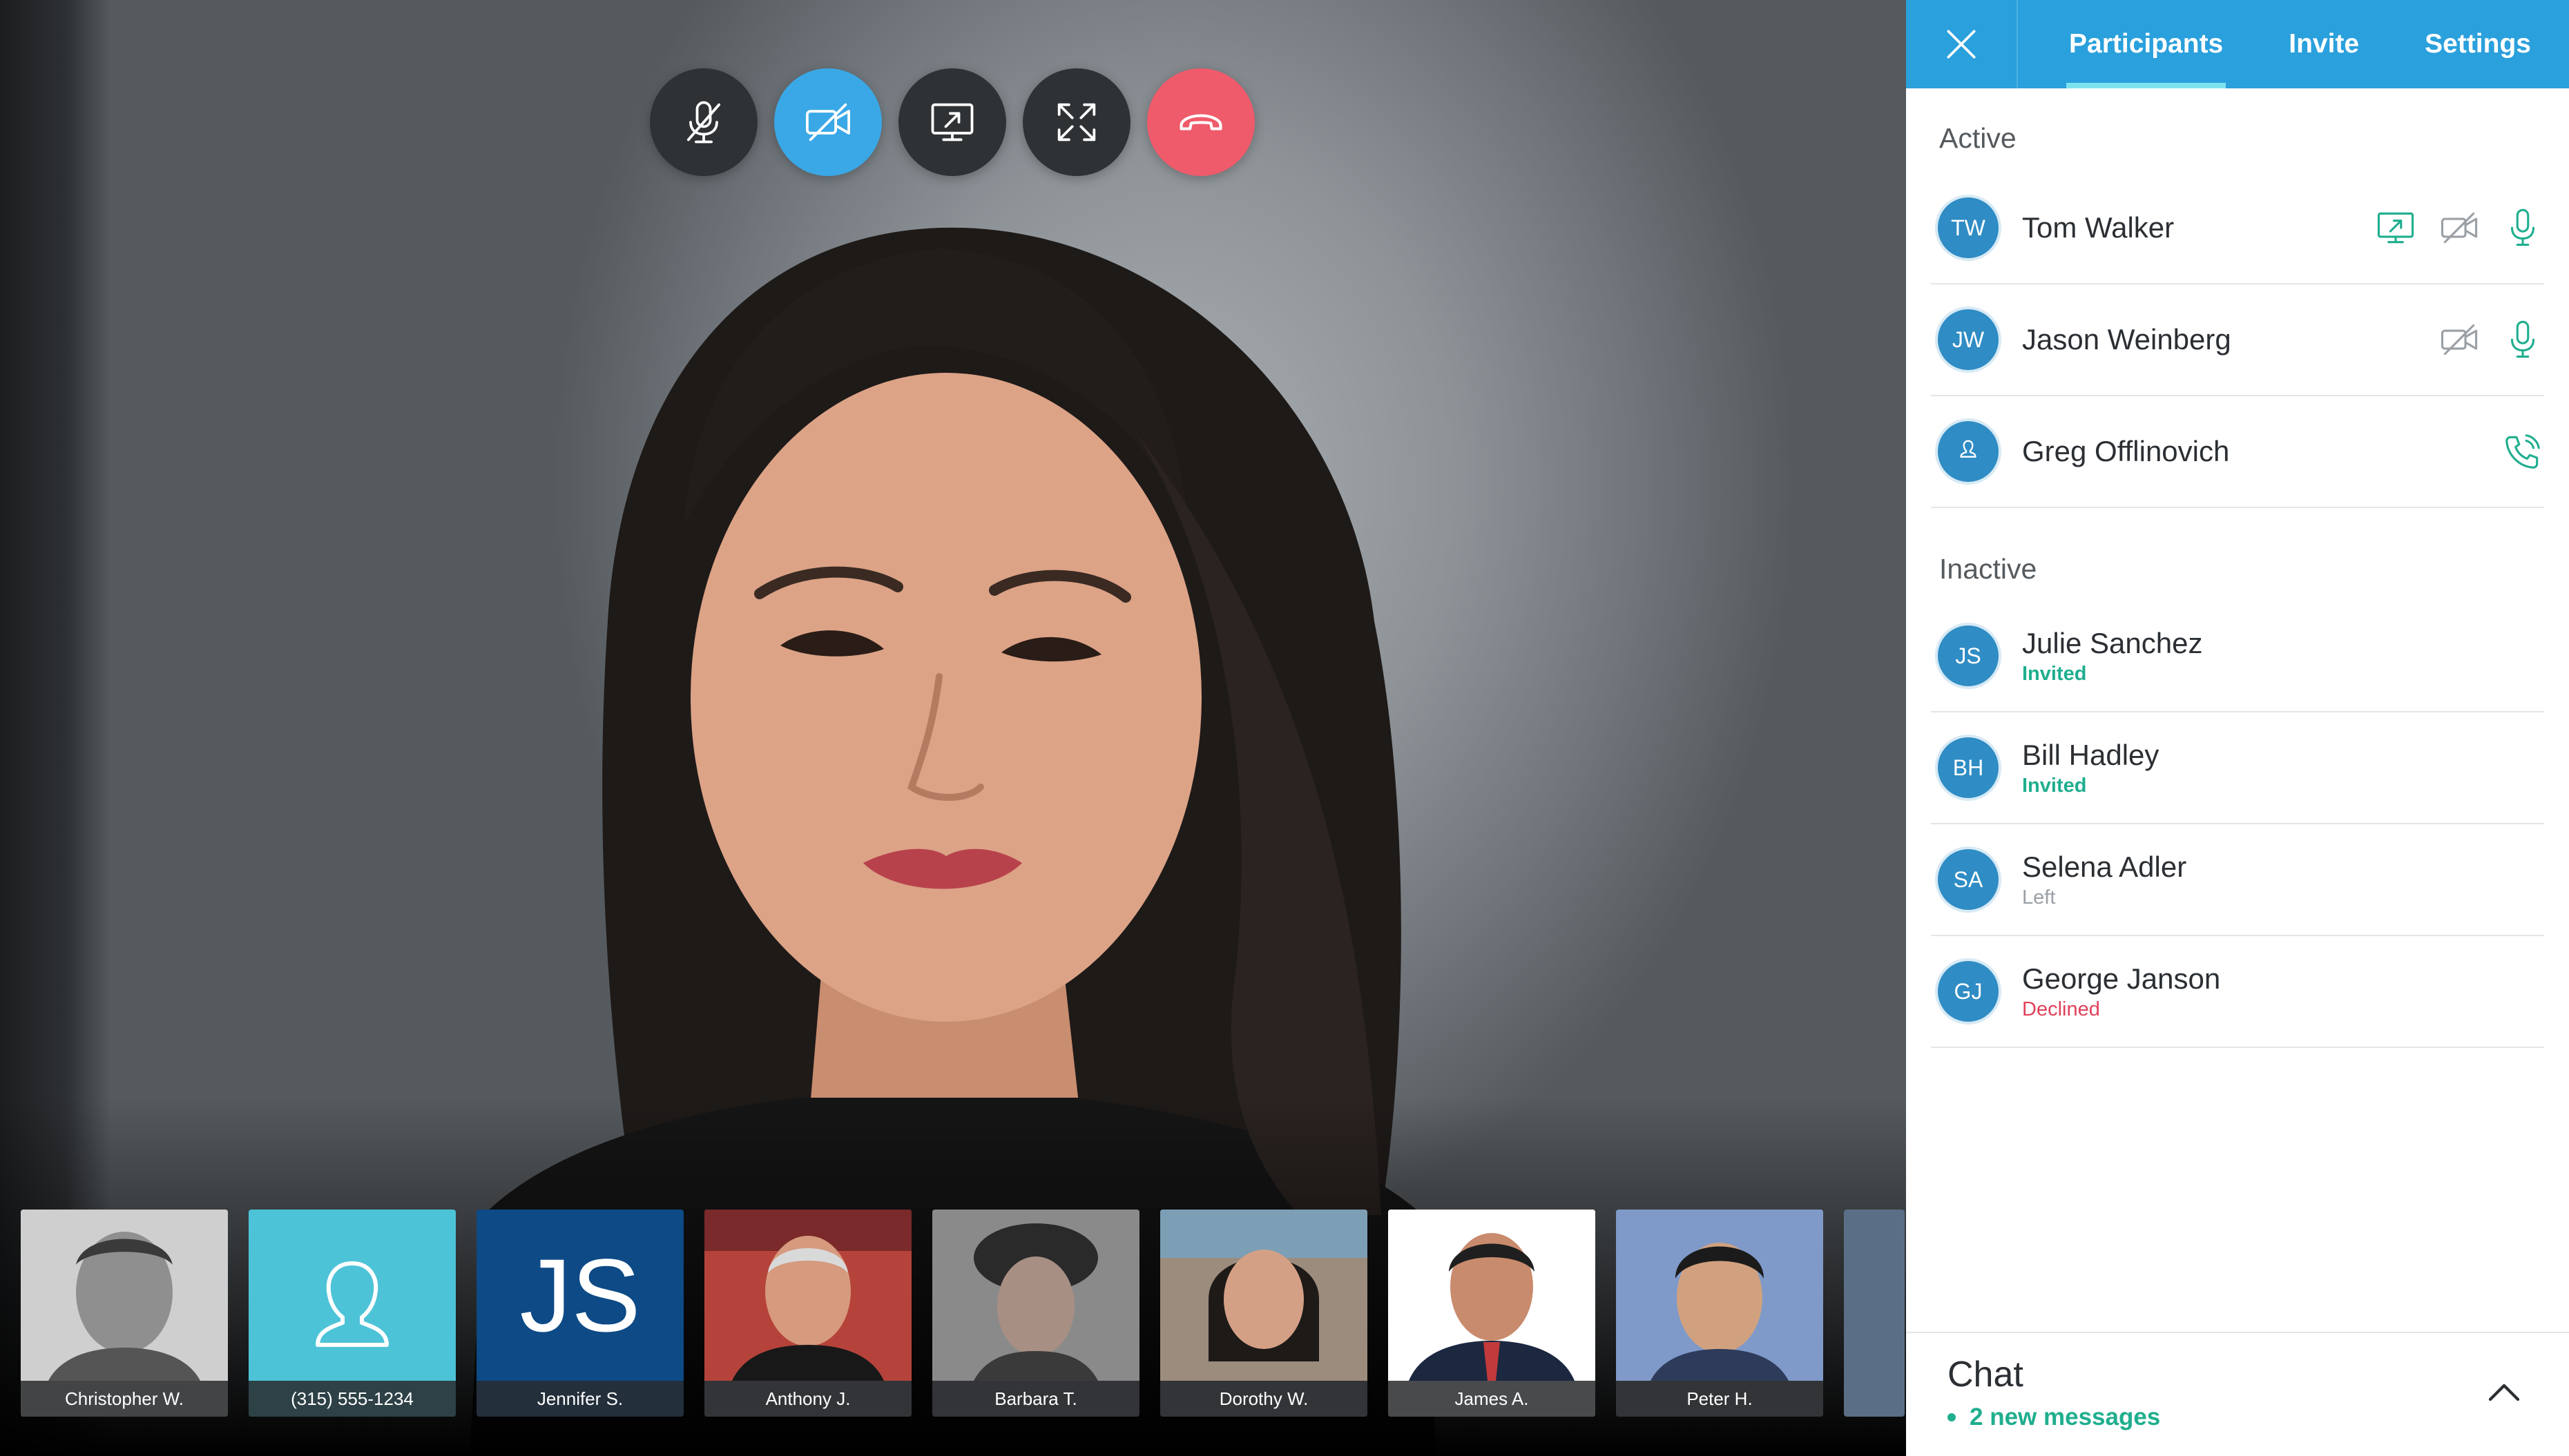 This screenshot has width=2569, height=1456. I want to click on thumbnail-tile: Anthony J., so click(808, 1313).